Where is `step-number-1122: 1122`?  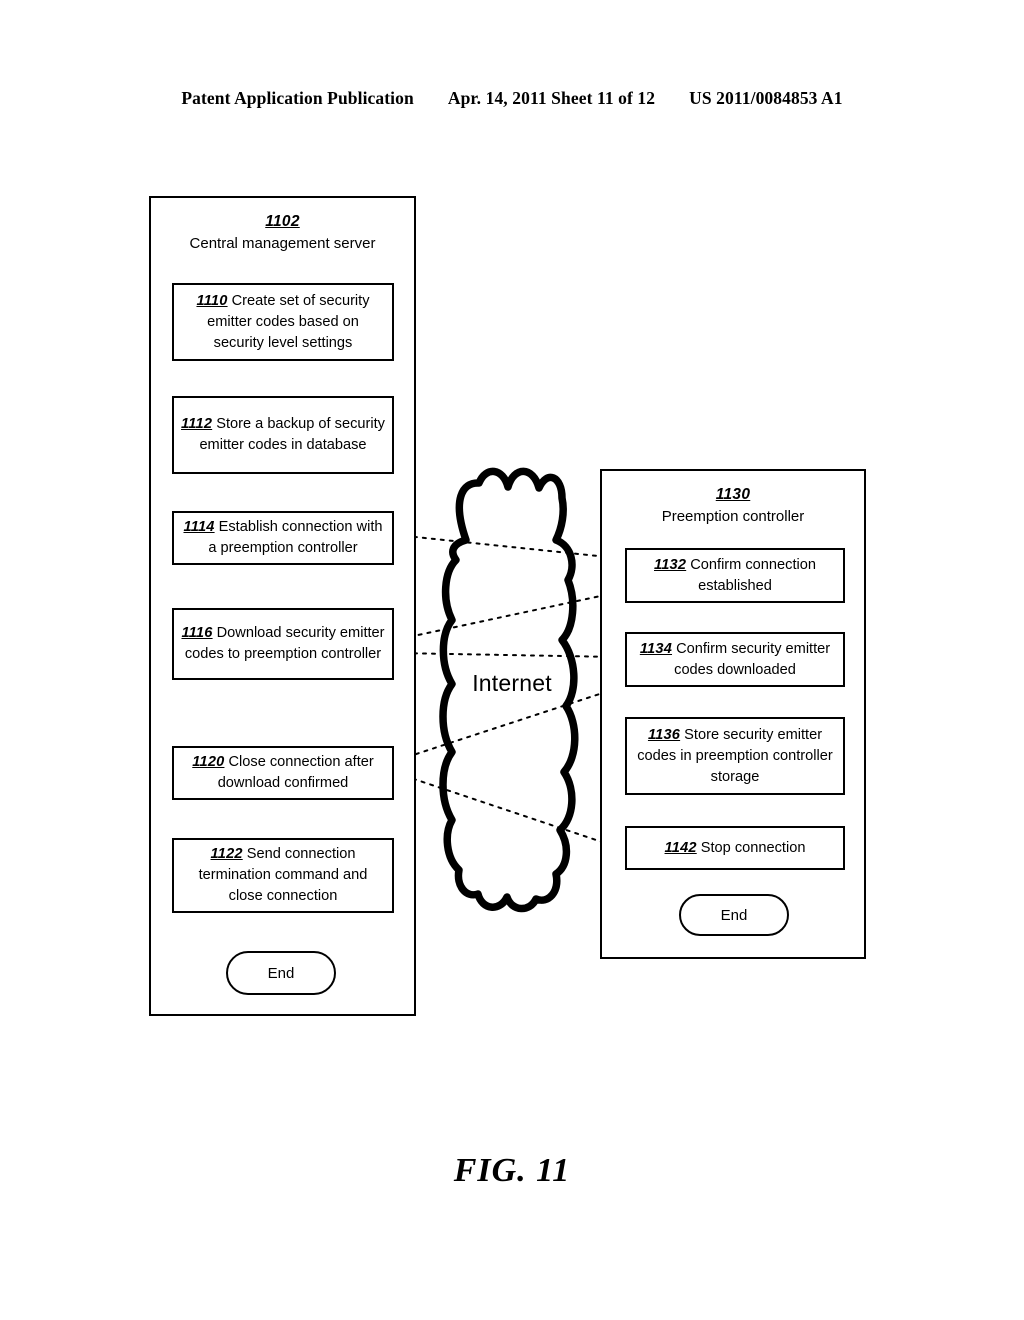 step-number-1122: 1122 is located at coordinates (226, 854).